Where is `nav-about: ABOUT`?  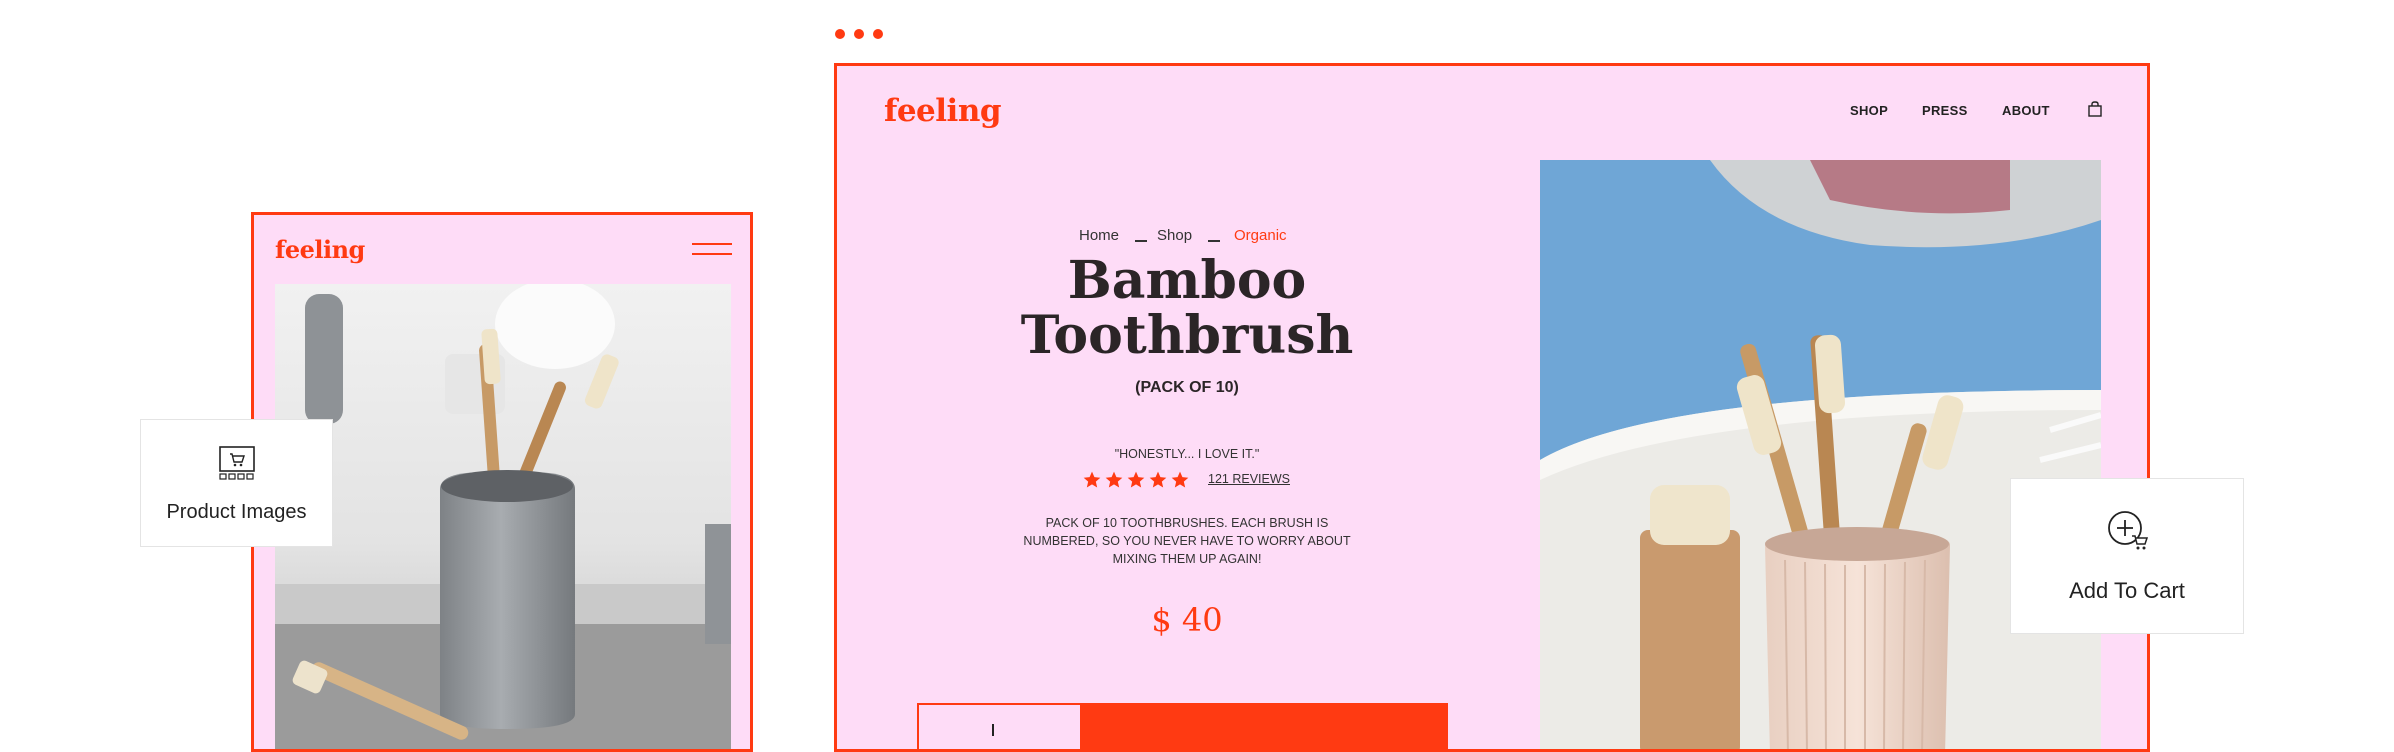 nav-about: ABOUT is located at coordinates (2026, 110).